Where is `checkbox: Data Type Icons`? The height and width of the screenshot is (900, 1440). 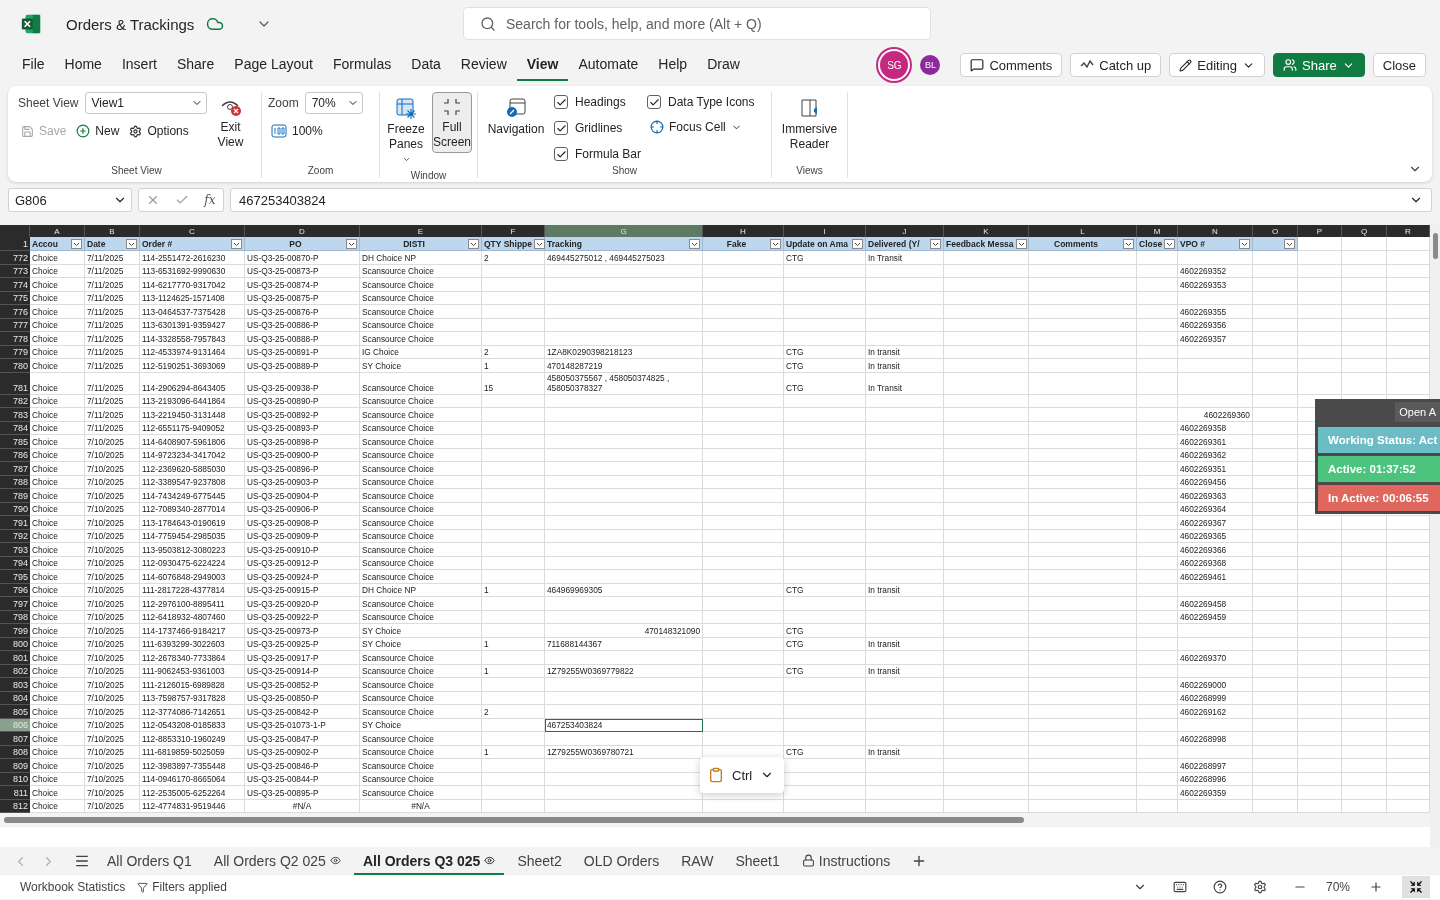 checkbox: Data Type Icons is located at coordinates (701, 102).